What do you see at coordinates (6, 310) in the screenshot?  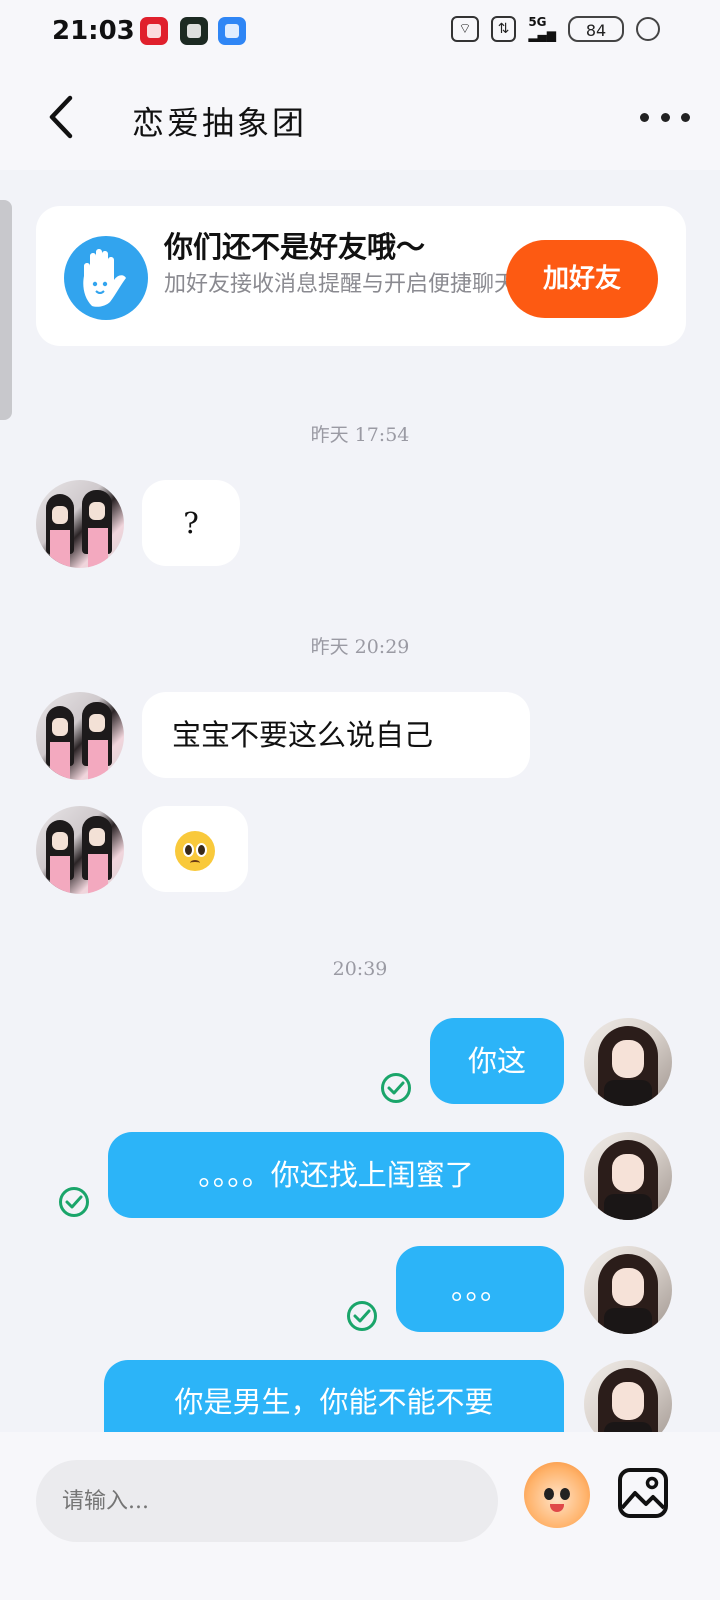 I see `scroll-indicator` at bounding box center [6, 310].